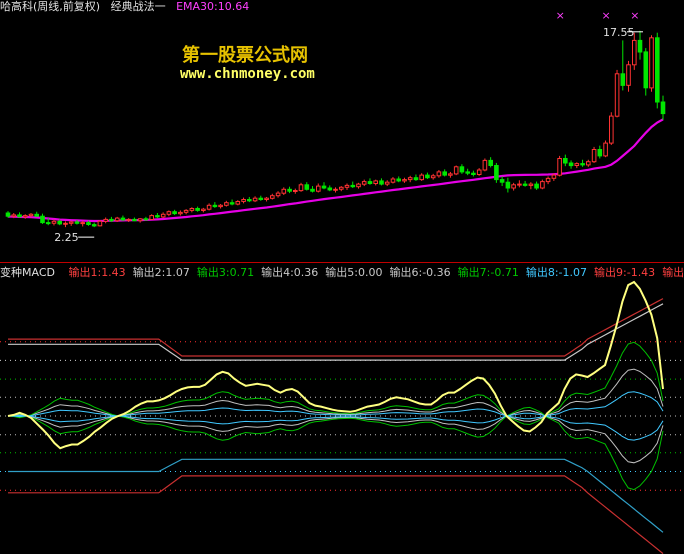 This screenshot has height=554, width=684. I want to click on macd-output-label-8: 输出8:-1.07, so click(556, 272).